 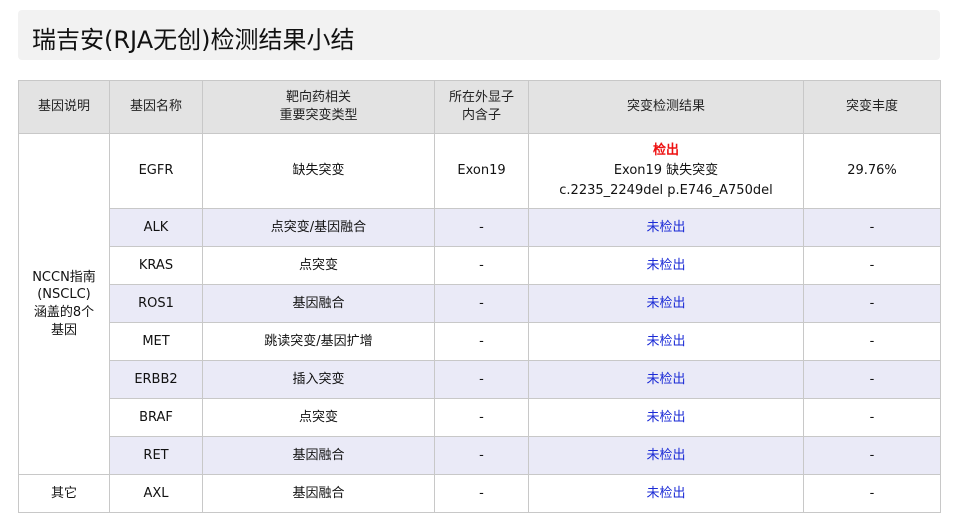 What do you see at coordinates (156, 341) in the screenshot?
I see `gene-name-cell: MET` at bounding box center [156, 341].